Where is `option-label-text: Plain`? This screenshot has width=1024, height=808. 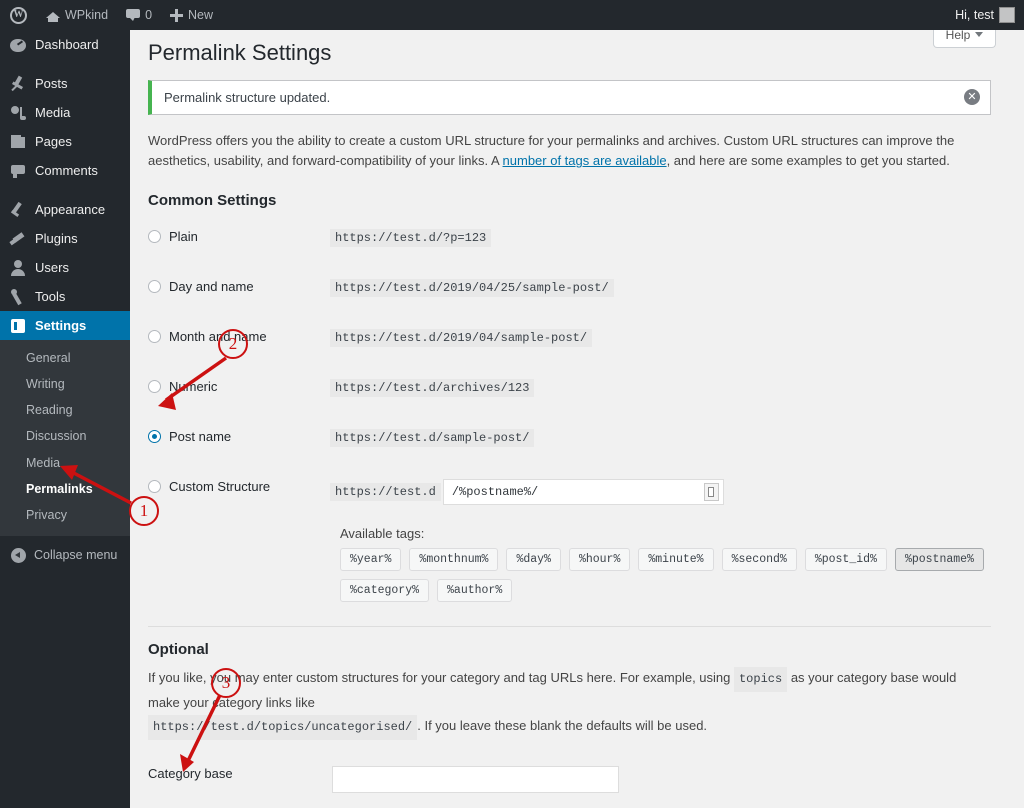
option-label-text: Plain is located at coordinates (183, 237).